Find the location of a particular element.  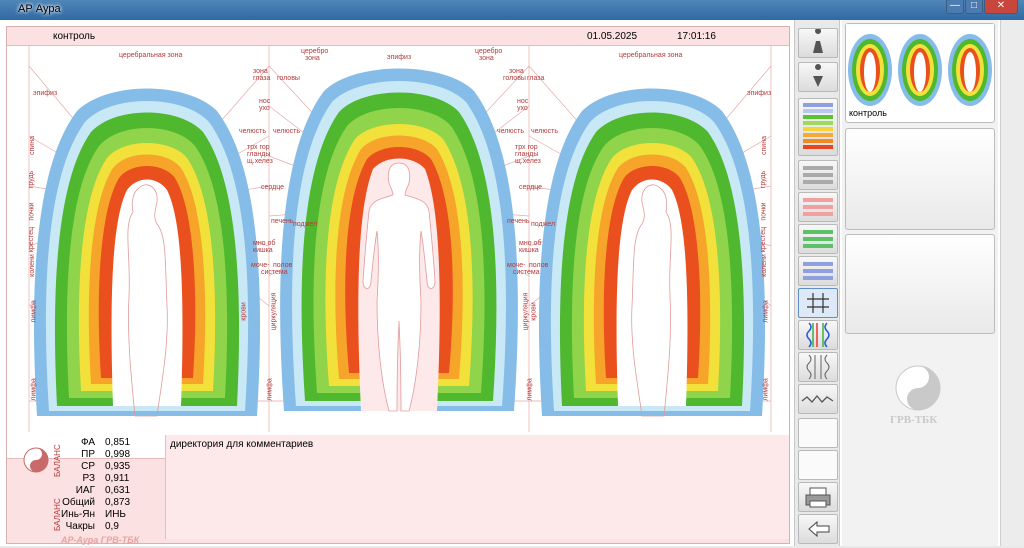

palette-full-button is located at coordinates (818, 127).